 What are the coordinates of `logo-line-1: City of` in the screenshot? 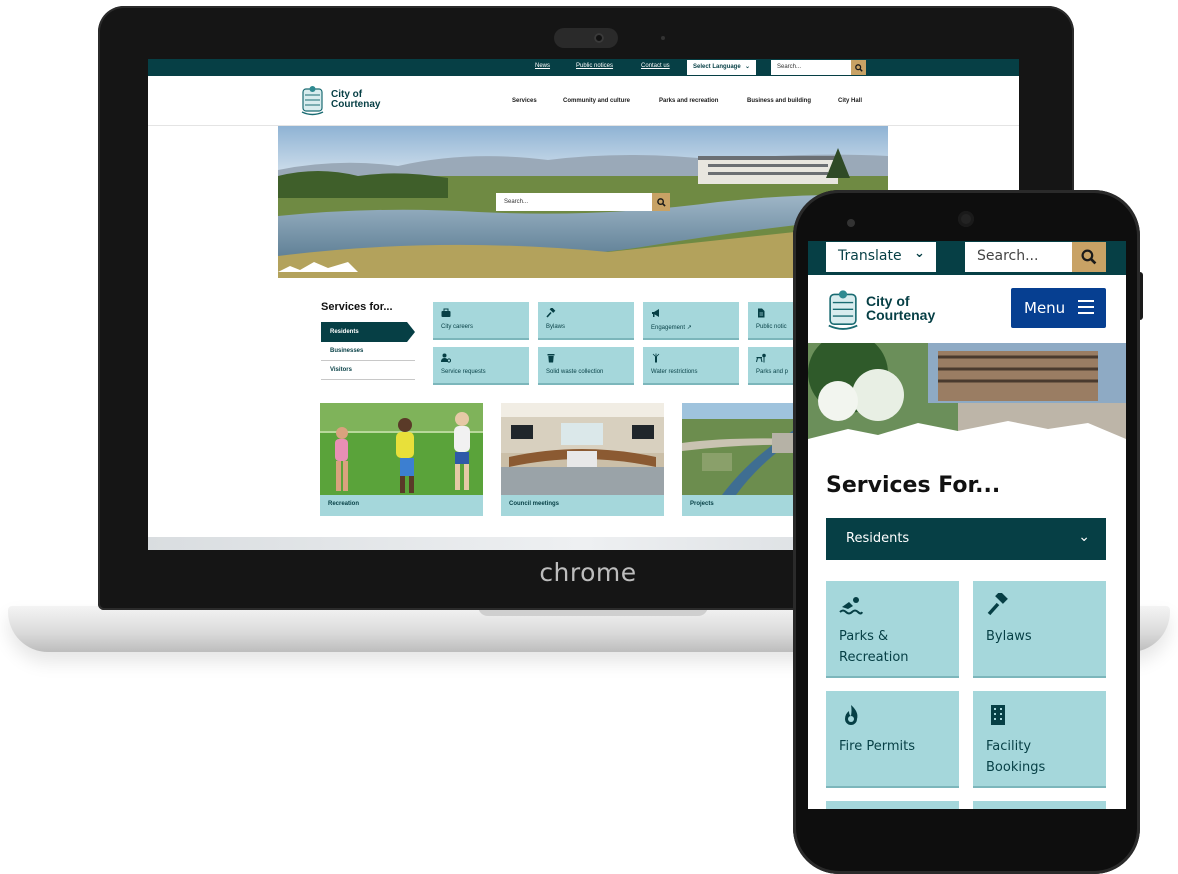 It's located at (888, 301).